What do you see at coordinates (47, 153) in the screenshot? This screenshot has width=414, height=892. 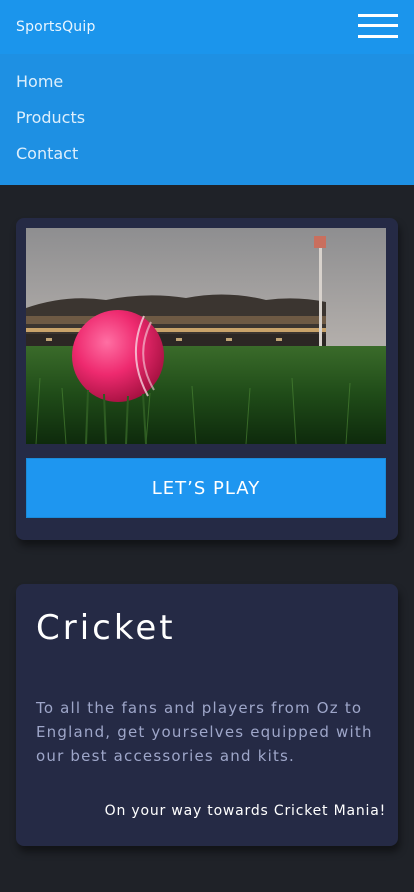 I see `nav-item-contact: Contact` at bounding box center [47, 153].